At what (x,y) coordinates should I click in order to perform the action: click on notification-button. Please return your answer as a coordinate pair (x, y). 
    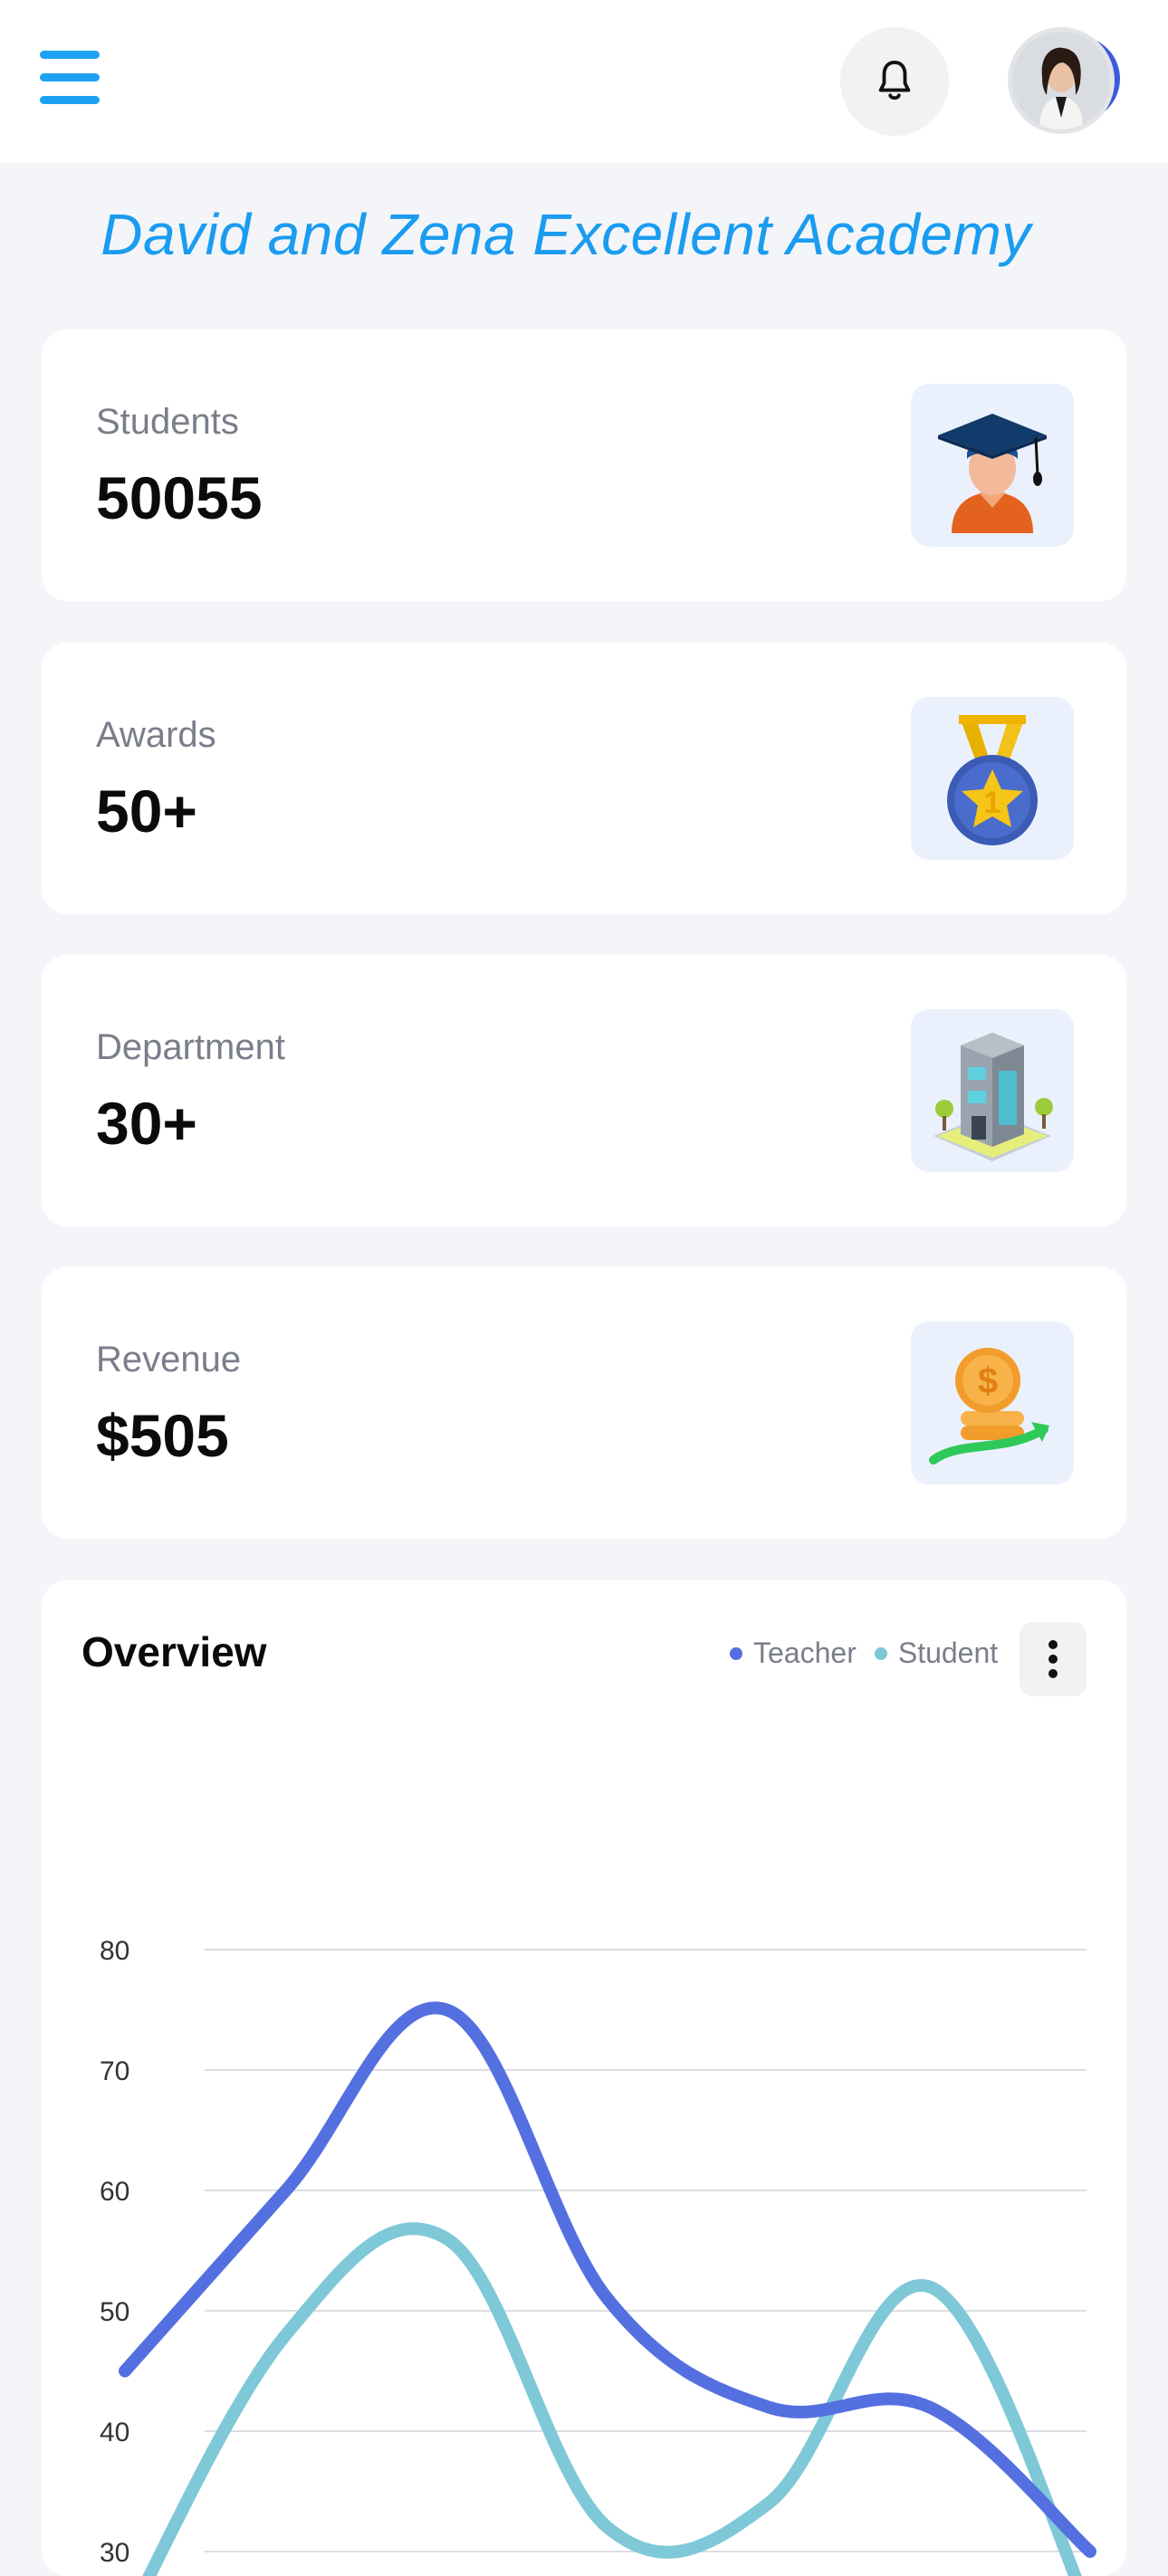
    Looking at the image, I should click on (894, 81).